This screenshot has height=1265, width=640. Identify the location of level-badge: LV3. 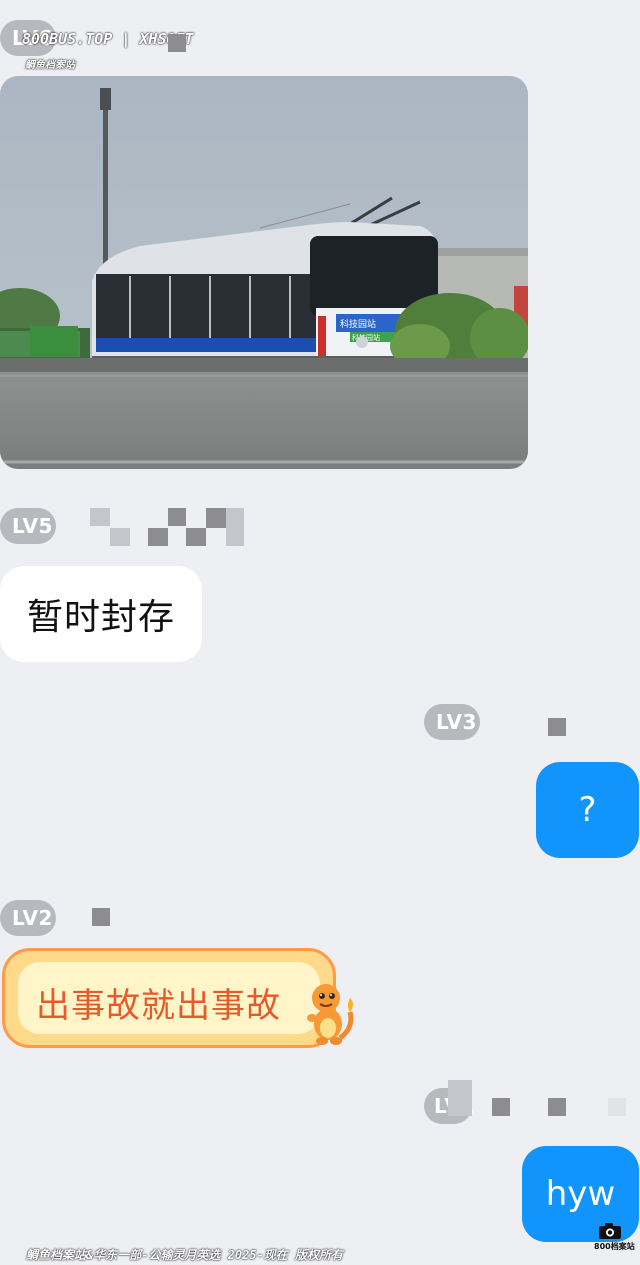
(452, 722).